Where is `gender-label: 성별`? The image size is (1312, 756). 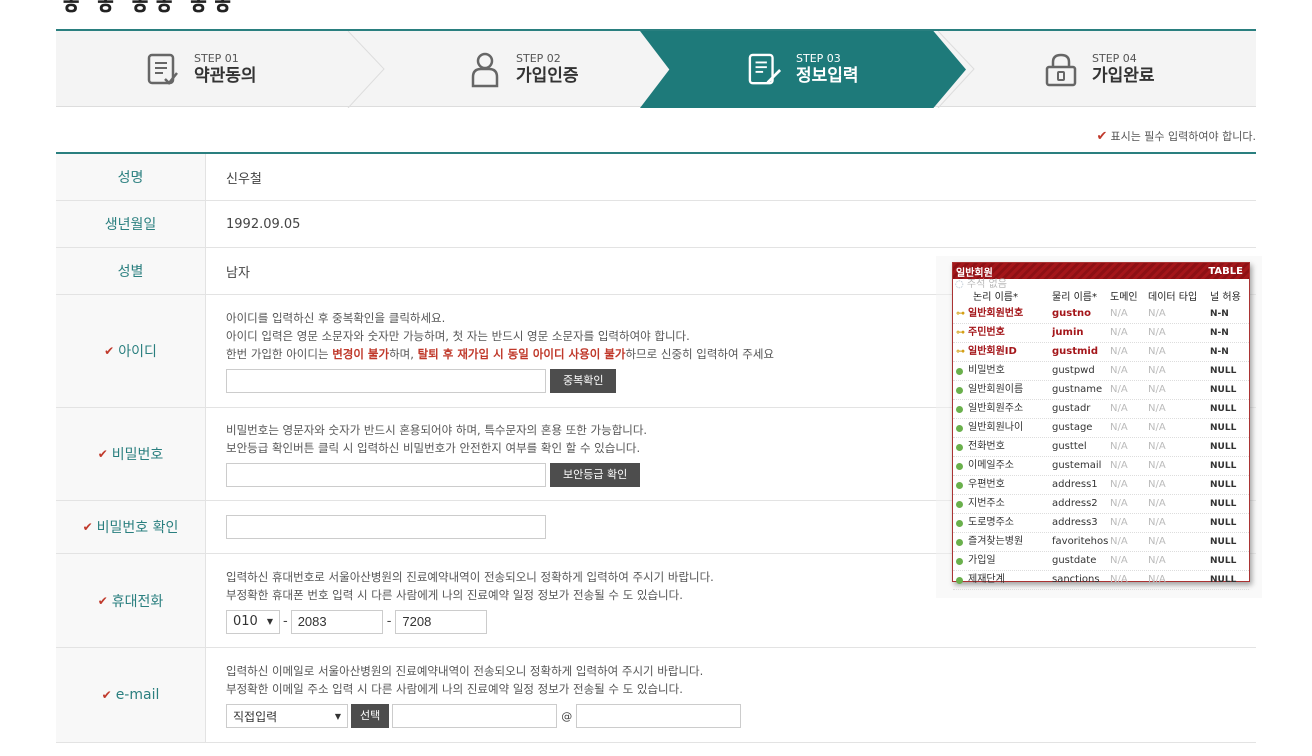 gender-label: 성별 is located at coordinates (131, 271).